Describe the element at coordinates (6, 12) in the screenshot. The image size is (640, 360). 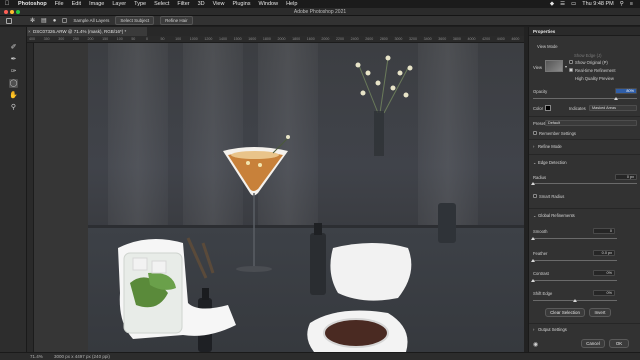
I see `close-window-button` at that location.